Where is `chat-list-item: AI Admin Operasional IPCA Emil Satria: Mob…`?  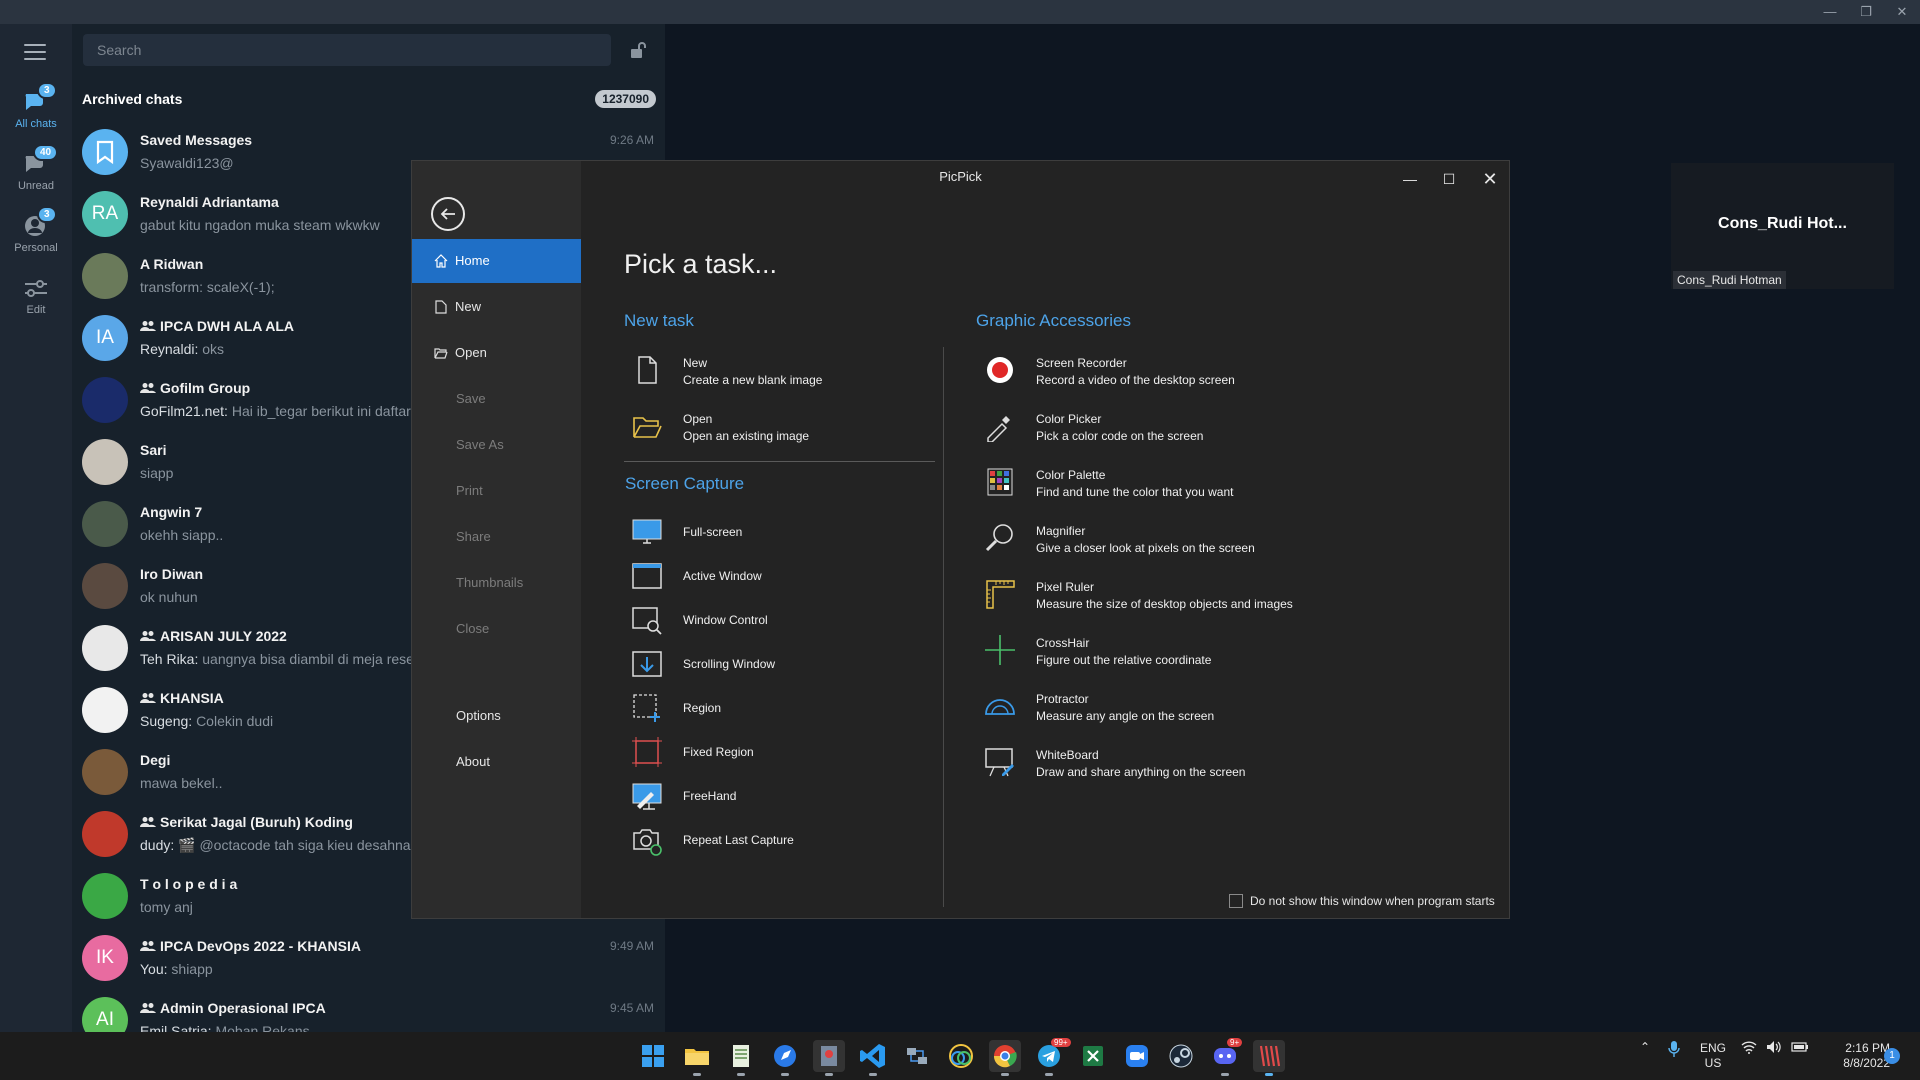
chat-list-item: AI Admin Operasional IPCA Emil Satria: Mob… is located at coordinates (368, 1011).